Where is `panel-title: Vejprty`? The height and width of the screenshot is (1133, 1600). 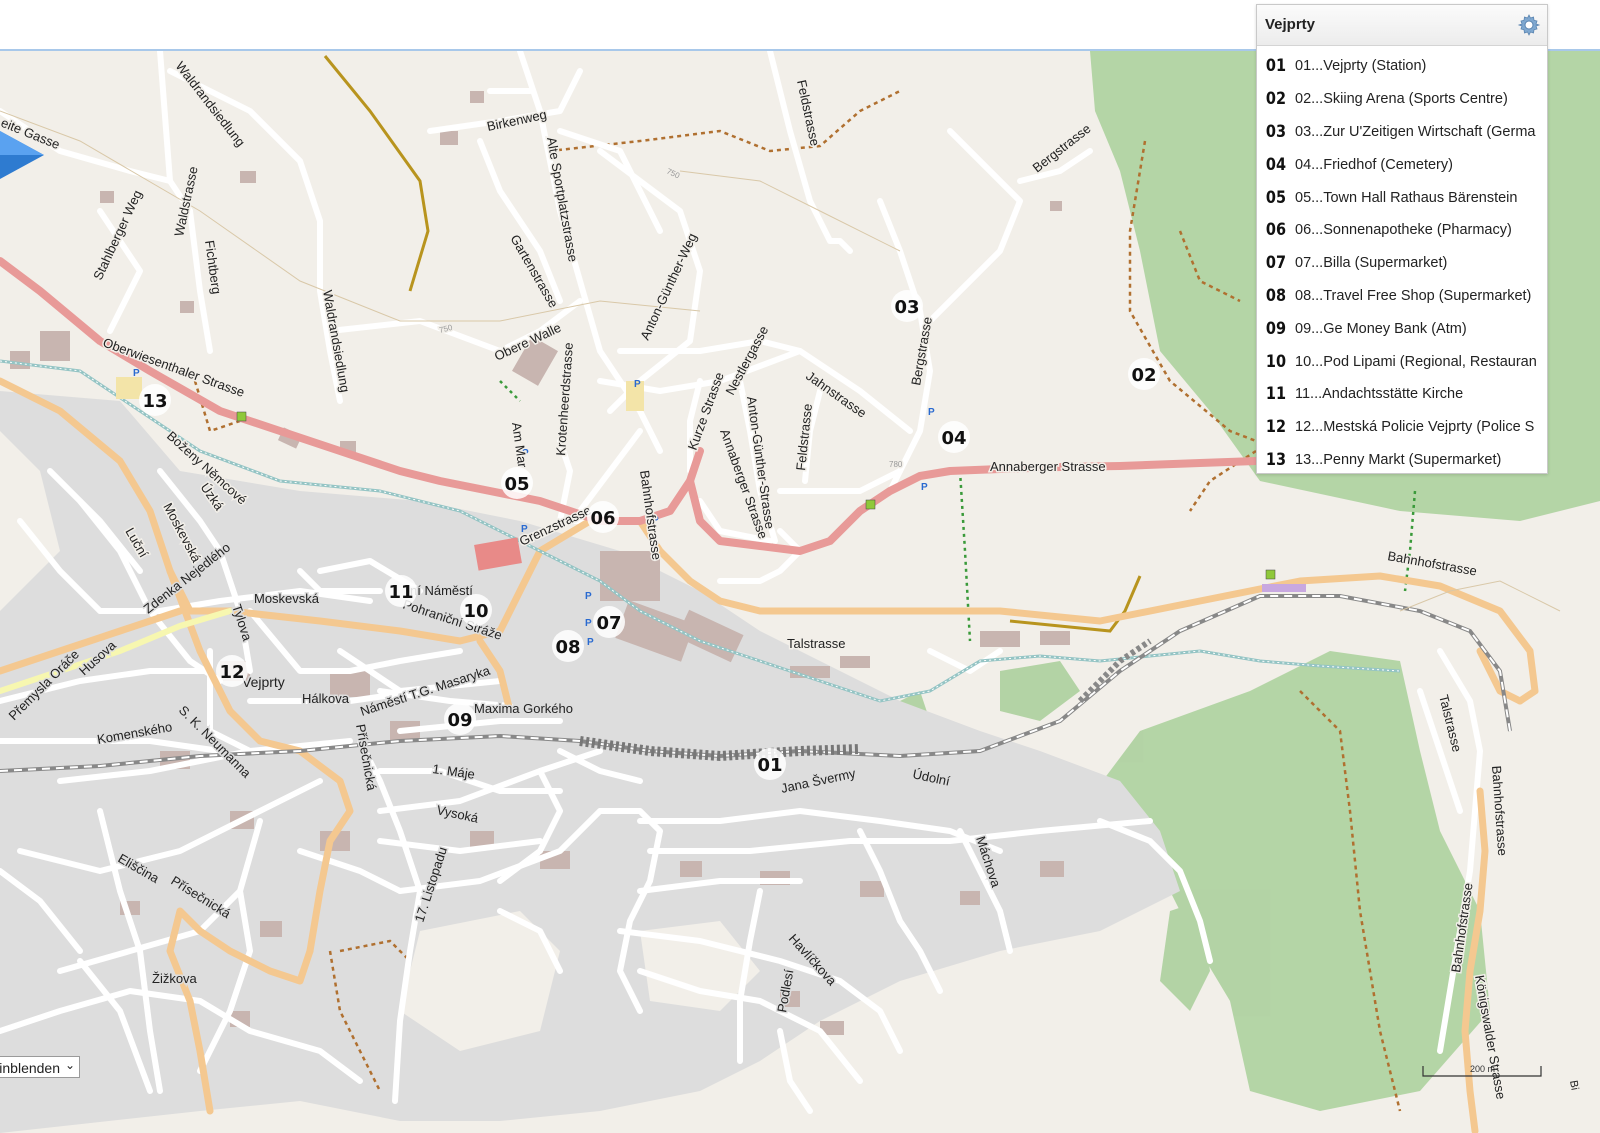 panel-title: Vejprty is located at coordinates (1290, 24).